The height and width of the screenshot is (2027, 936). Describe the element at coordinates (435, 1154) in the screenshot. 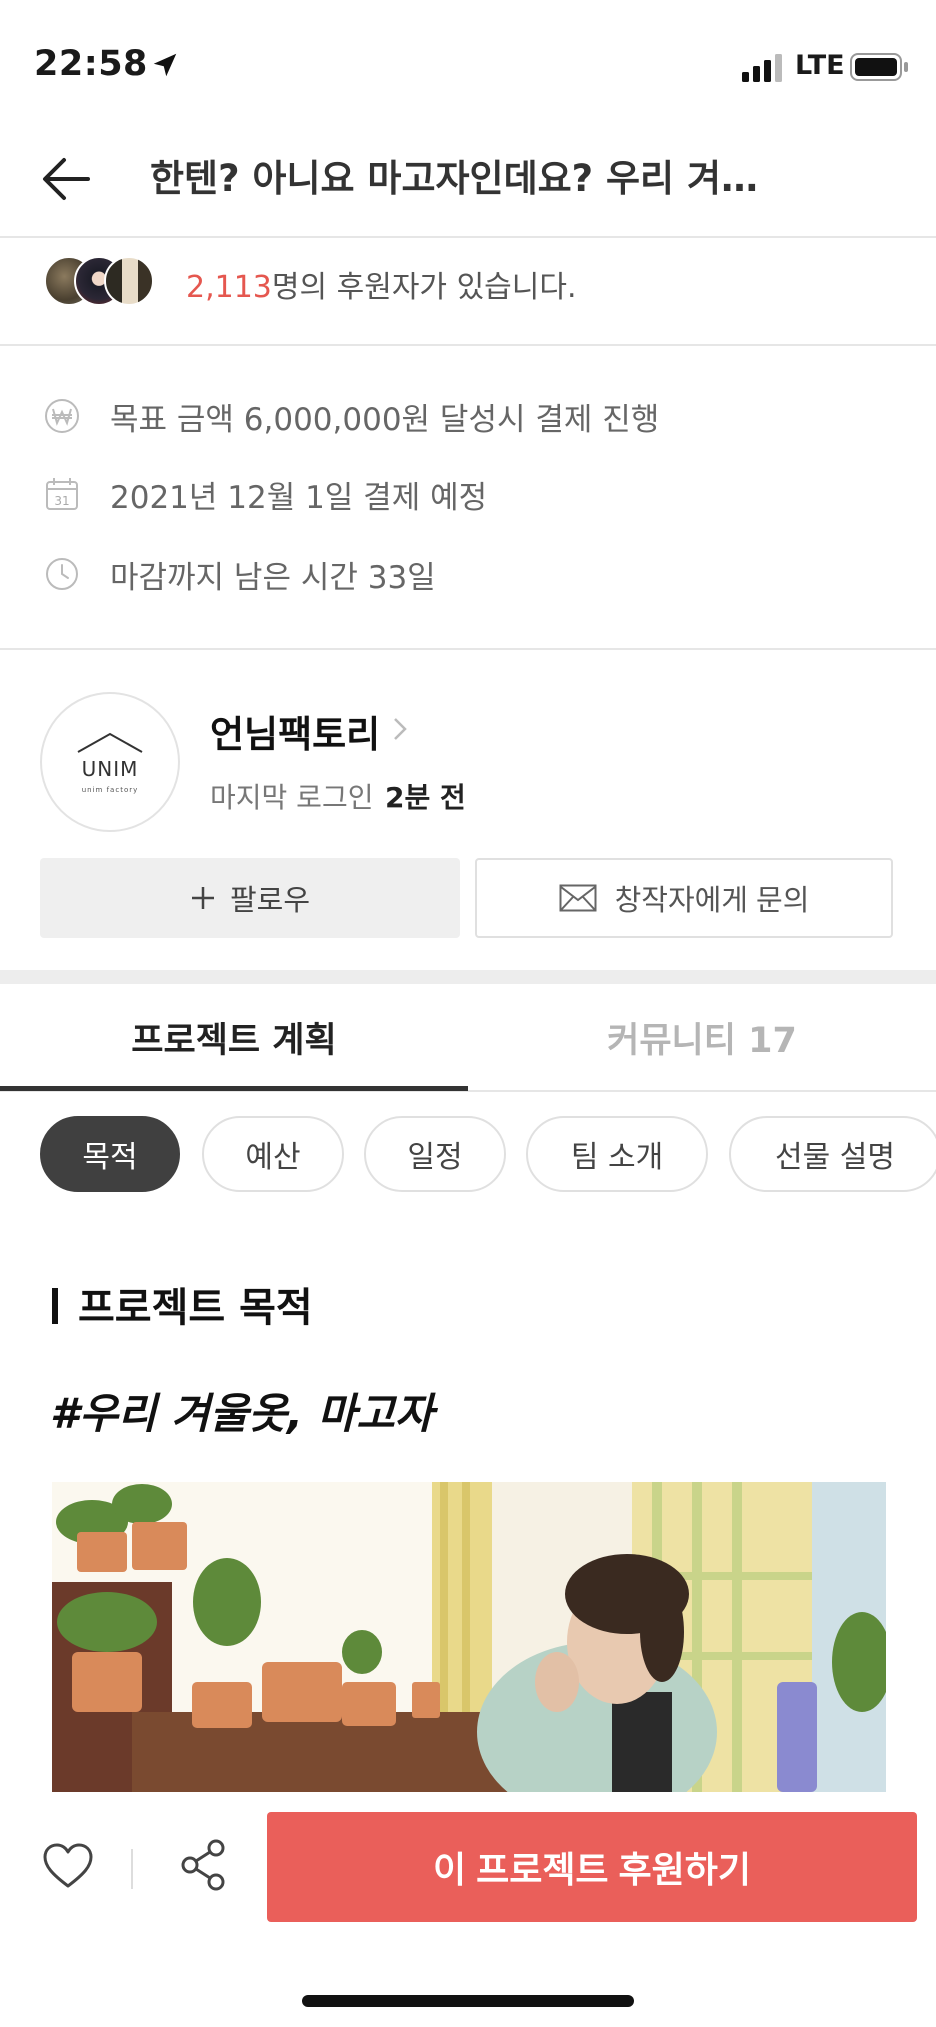

I see `chip-schedule: 일정` at that location.